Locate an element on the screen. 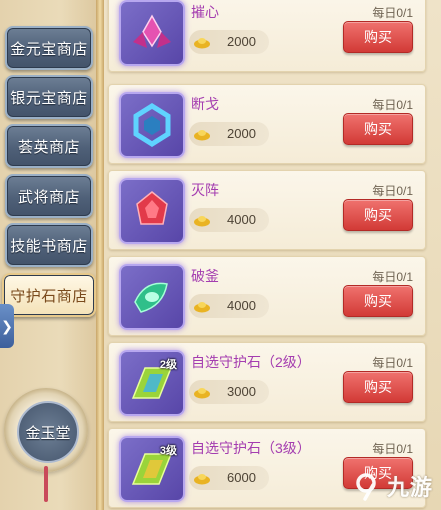 The width and height of the screenshot is (441, 510). list-item: 破釜 每日0/1 4000 购买 is located at coordinates (267, 296).